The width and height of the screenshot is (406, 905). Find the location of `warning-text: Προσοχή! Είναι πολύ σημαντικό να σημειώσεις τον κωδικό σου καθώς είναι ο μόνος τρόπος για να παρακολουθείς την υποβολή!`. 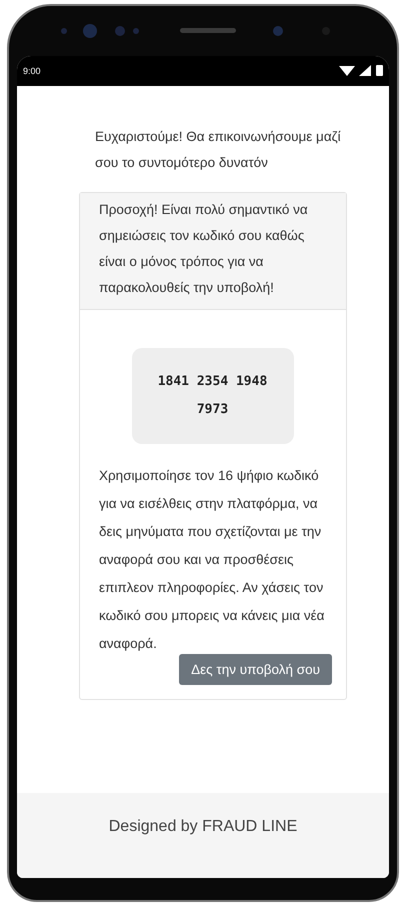

warning-text: Προσοχή! Είναι πολύ σημαντικό να σημειώσεις τον κωδικό σου καθώς είναι ο μόνος τρόπος για να παρακολουθείς την υποβολή! is located at coordinates (204, 249).